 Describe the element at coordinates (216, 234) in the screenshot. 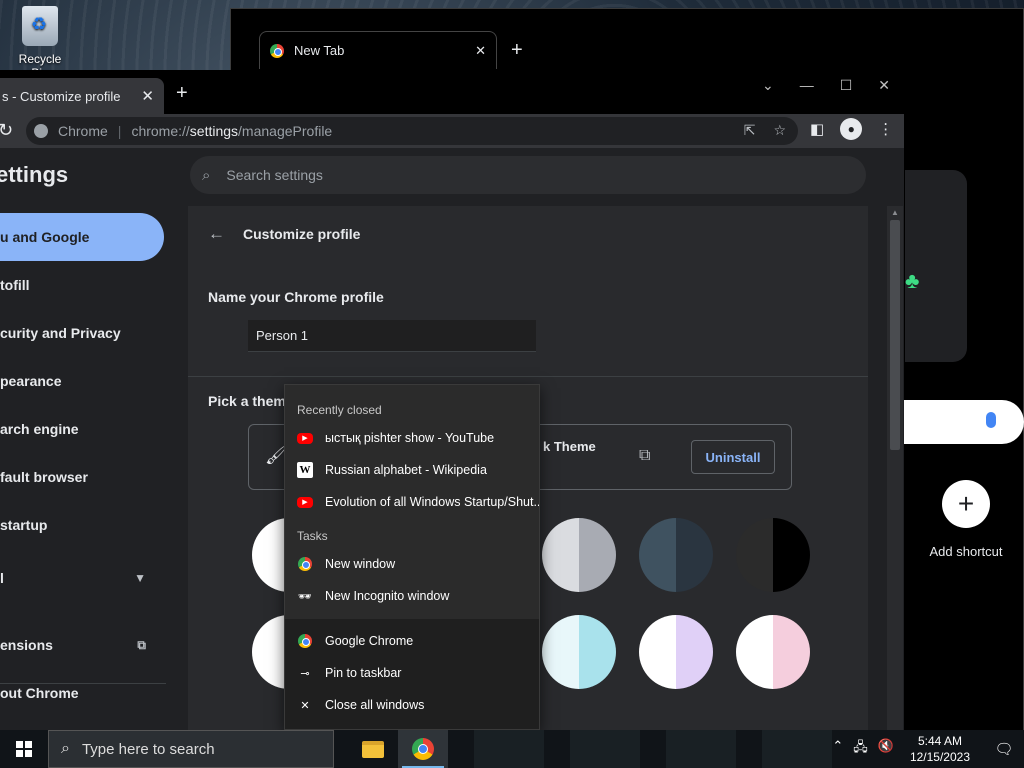

I see `back-arrow-icon: ←` at that location.